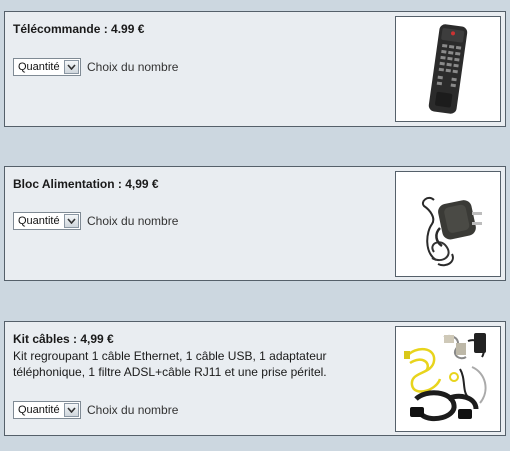 The width and height of the screenshot is (510, 451). What do you see at coordinates (448, 224) in the screenshot?
I see `power-adapter-image` at bounding box center [448, 224].